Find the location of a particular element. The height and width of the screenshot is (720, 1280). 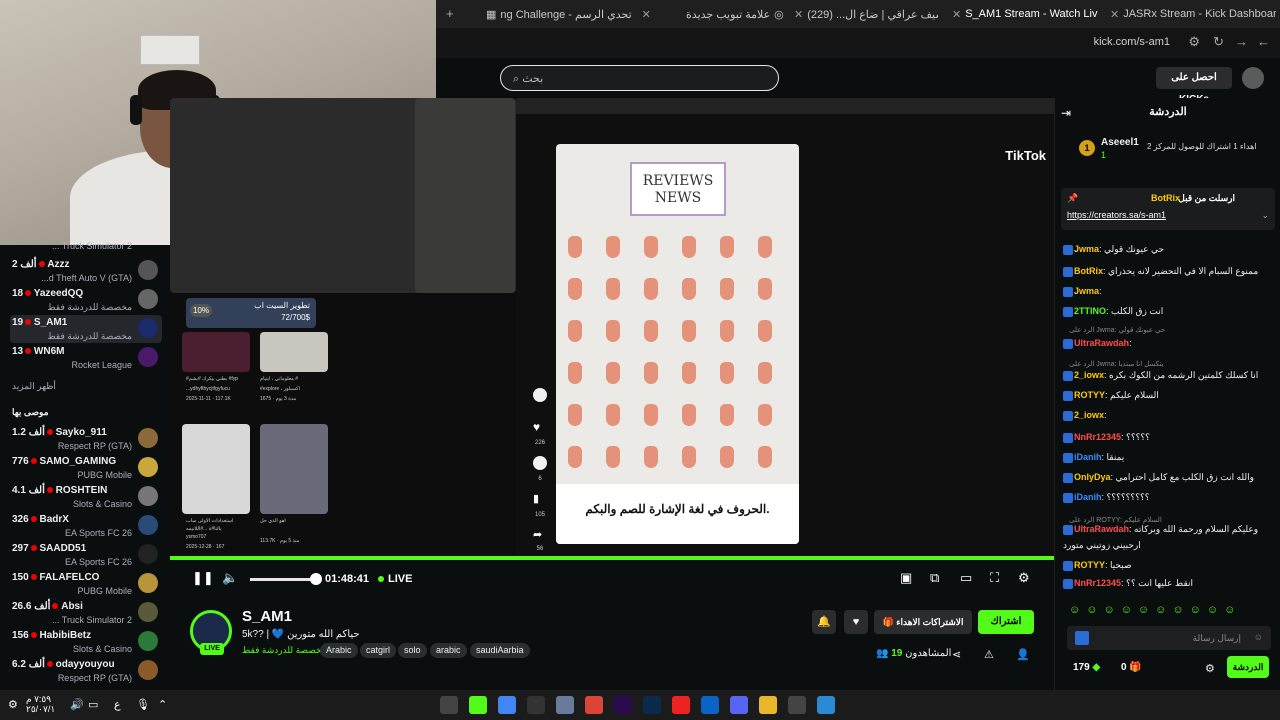

add-user-icon: 👤 is located at coordinates (1023, 654).